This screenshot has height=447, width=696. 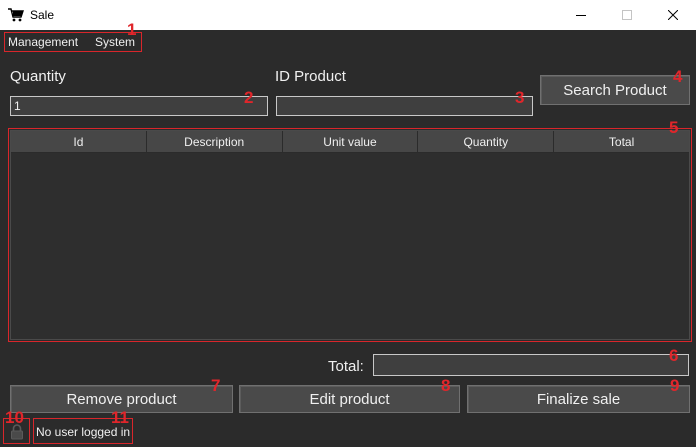 I want to click on minimize-icon, so click(x=581, y=15).